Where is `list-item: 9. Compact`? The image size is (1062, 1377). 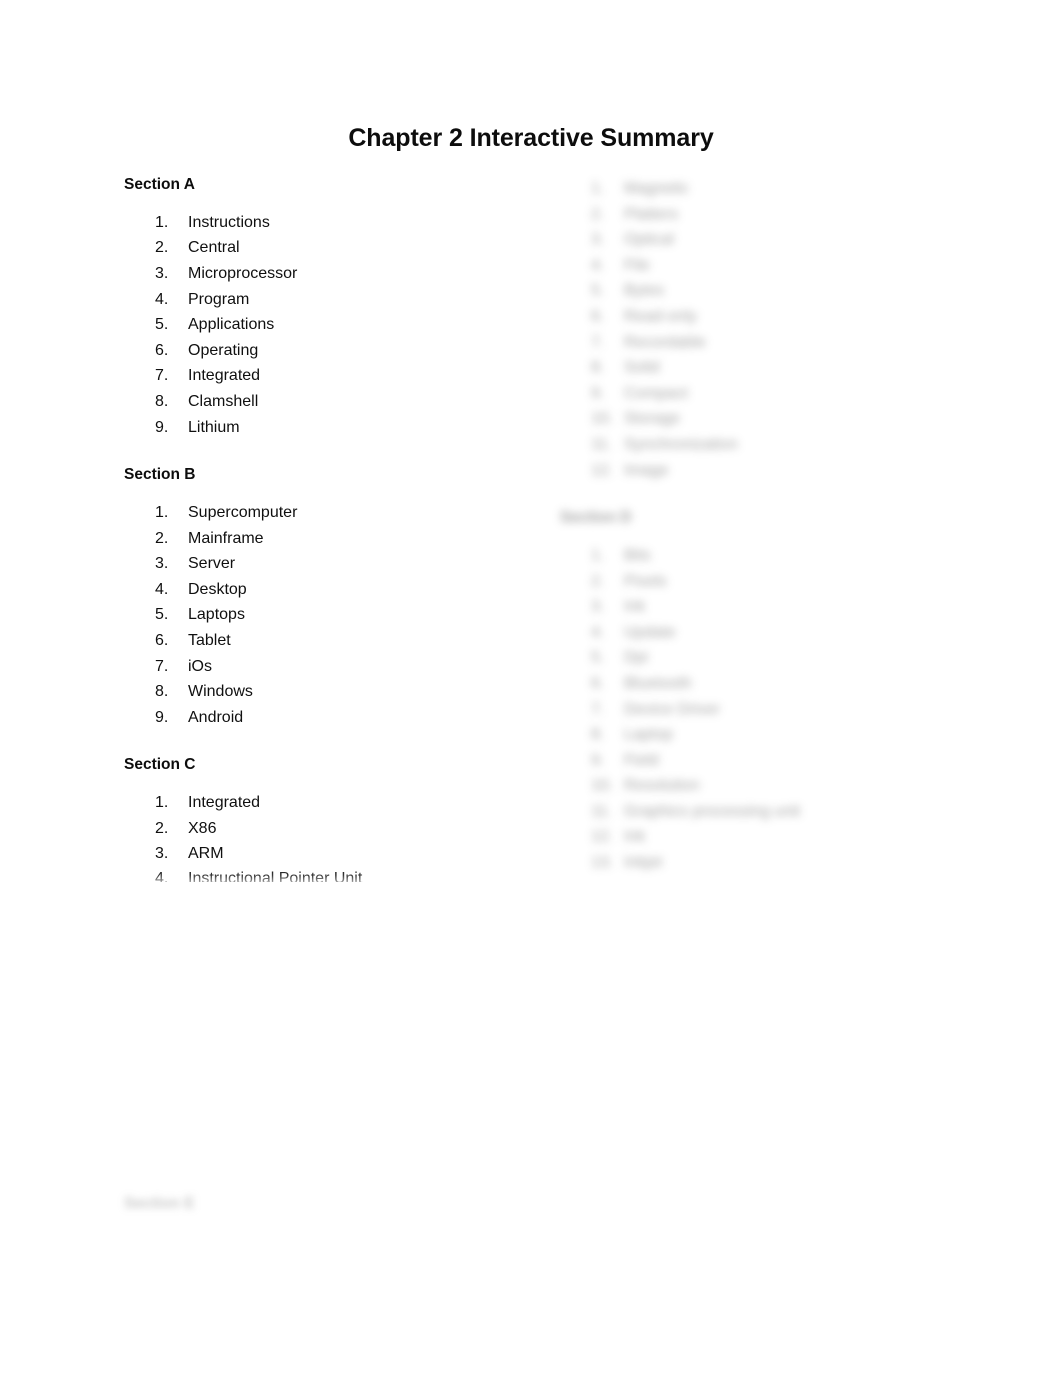
list-item: 9. Compact is located at coordinates (770, 394).